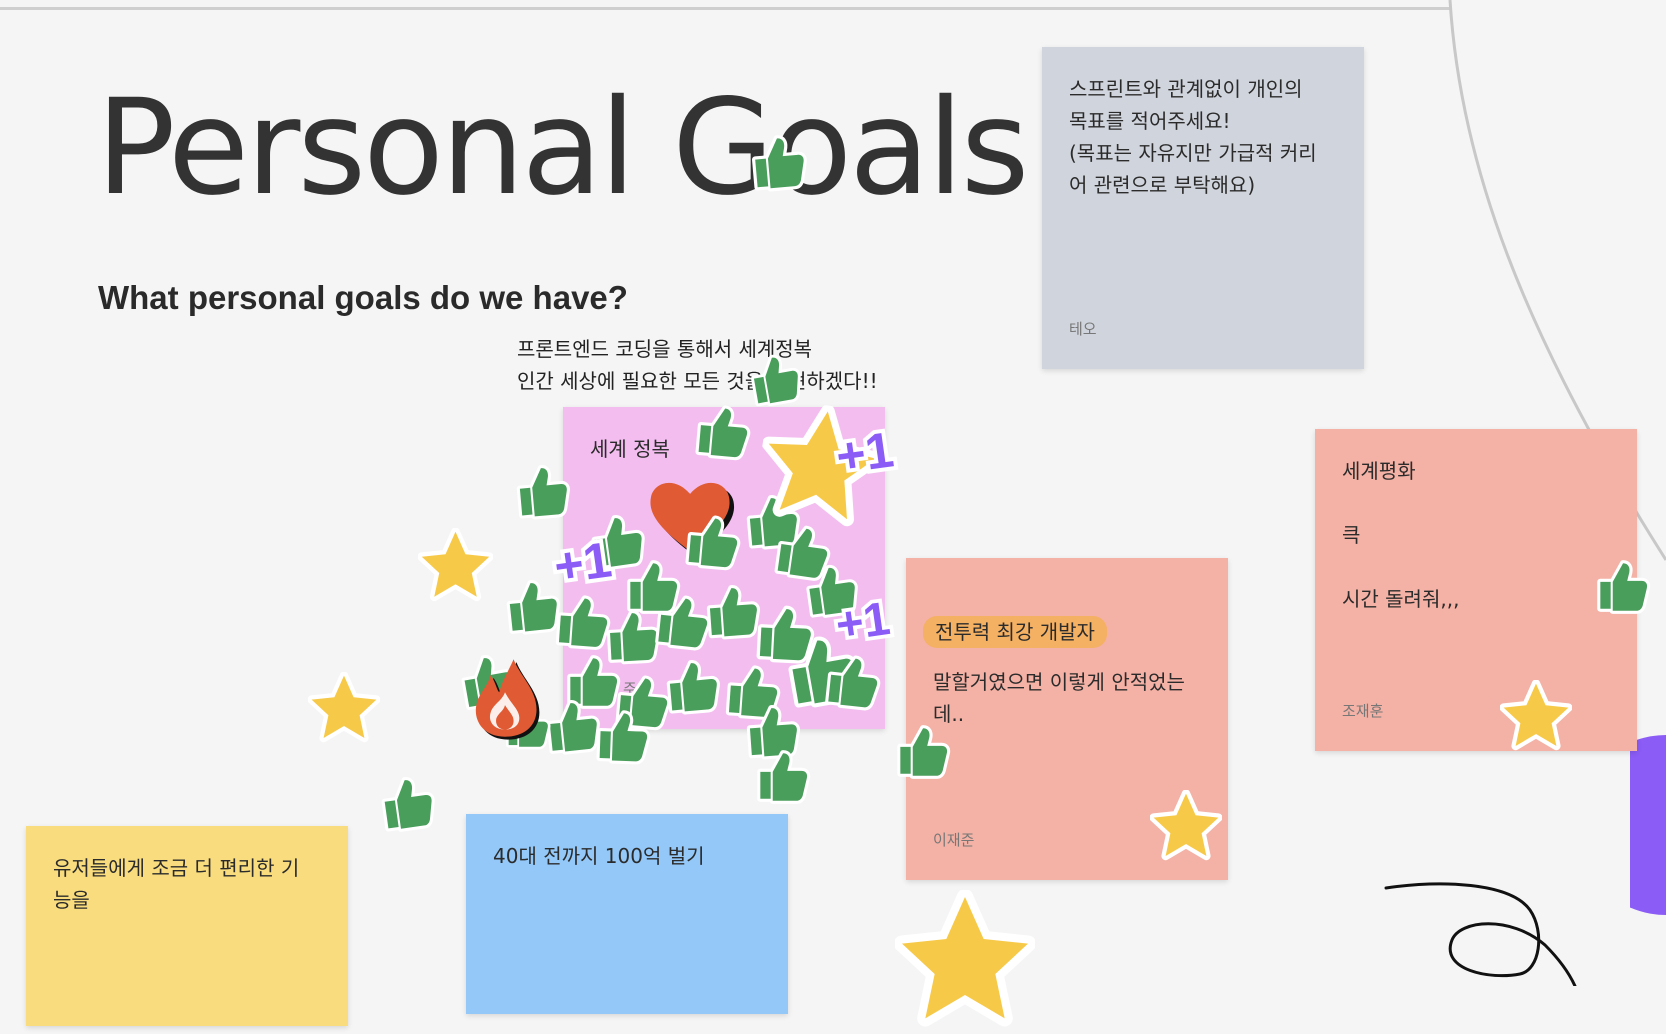 This screenshot has width=1666, height=1034. I want to click on sticky-note-author: 조재훈, so click(1363, 711).